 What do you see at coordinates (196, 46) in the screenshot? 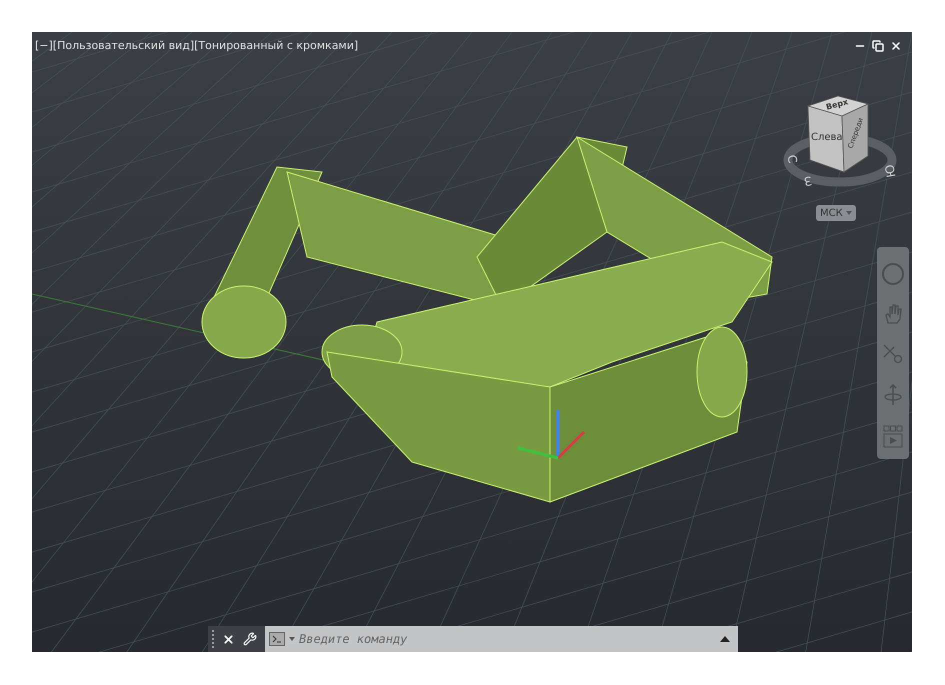
I see `viewport-label: [−][Пользовательский вид][Тонированный с кромками]` at bounding box center [196, 46].